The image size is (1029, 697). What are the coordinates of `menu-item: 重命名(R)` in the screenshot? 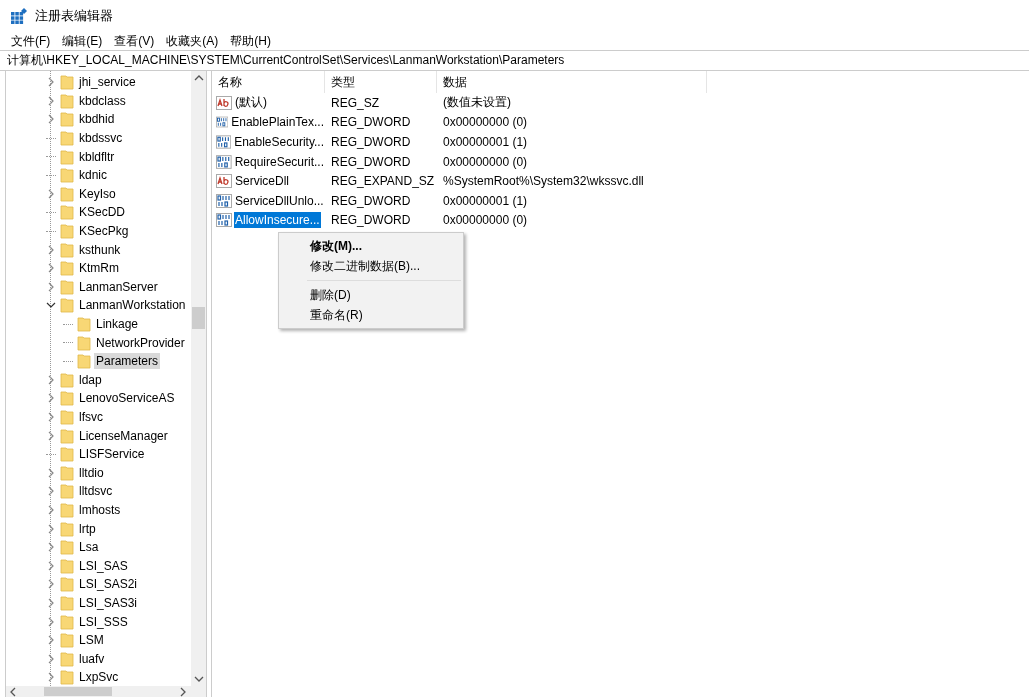 It's located at (371, 315).